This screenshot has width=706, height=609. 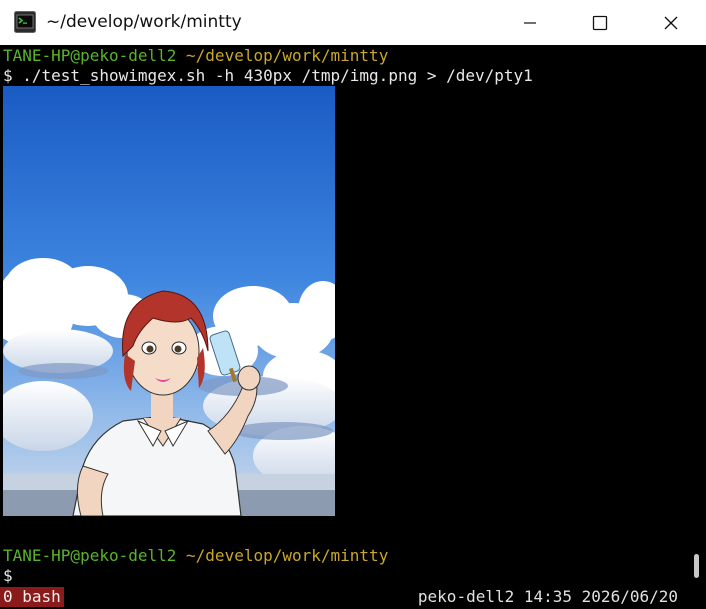 I want to click on tmux-status-bar: 0 bash peko-dell2 14:35 2026/06/20, so click(x=353, y=597).